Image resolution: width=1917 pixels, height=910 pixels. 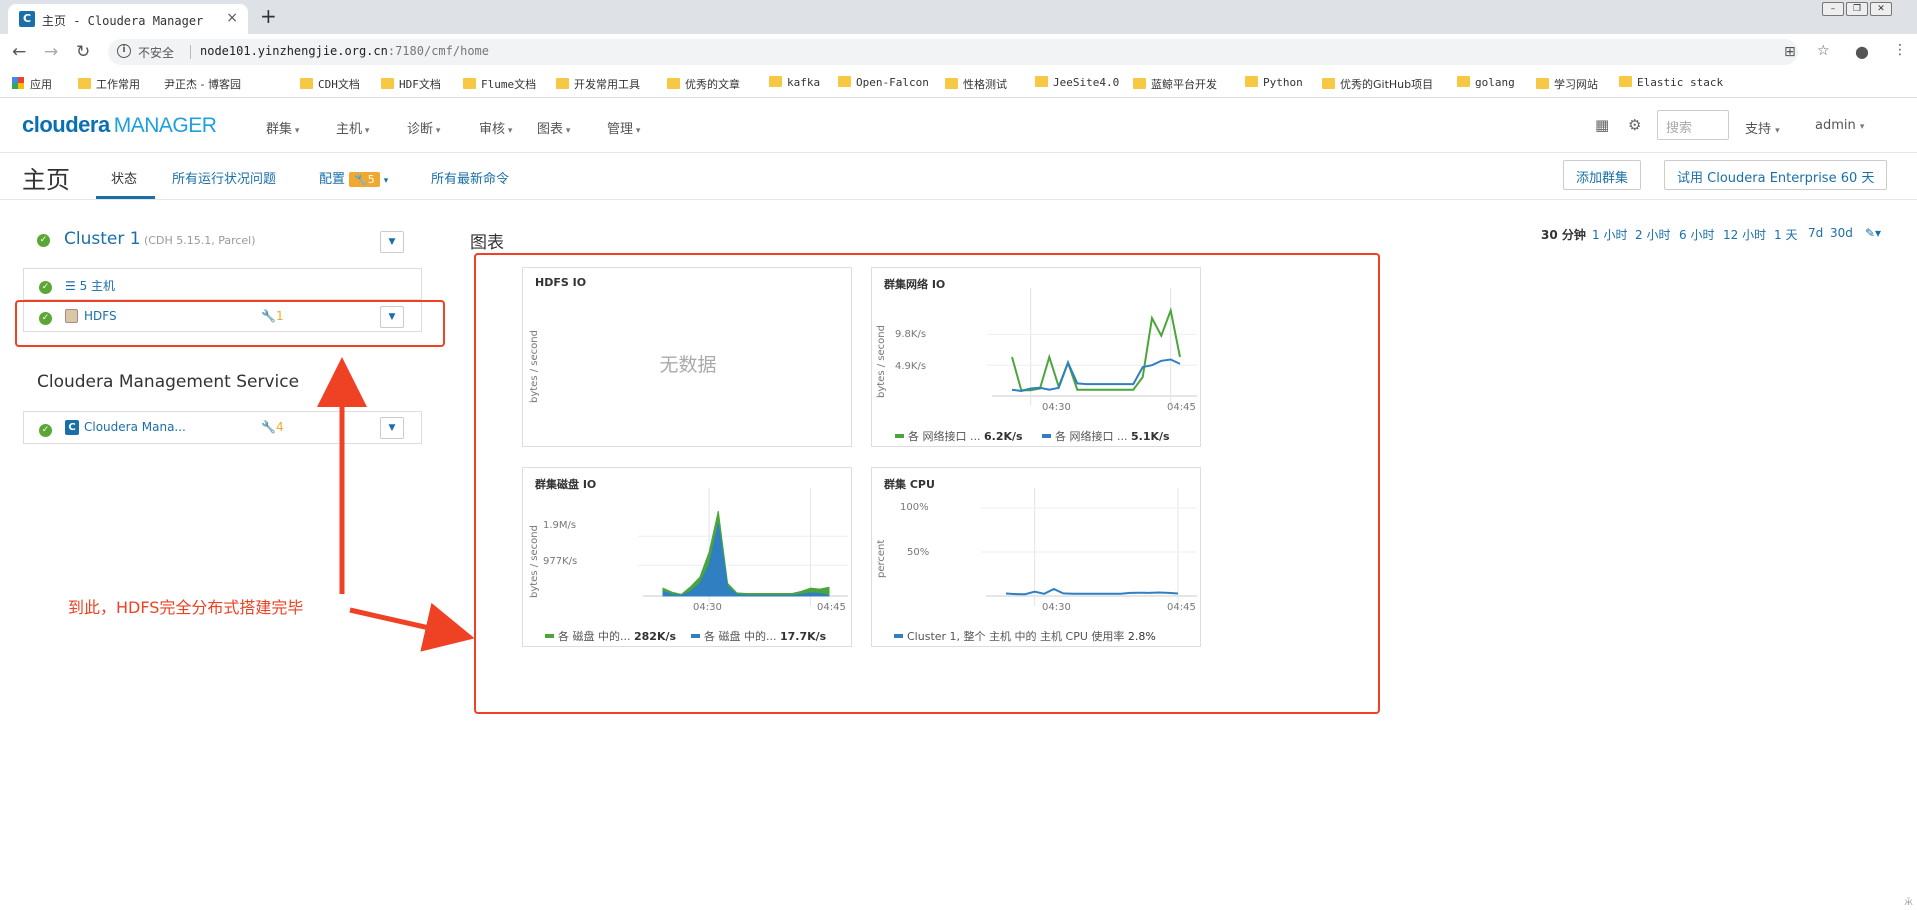 I want to click on arrow-right, so click(x=412, y=627).